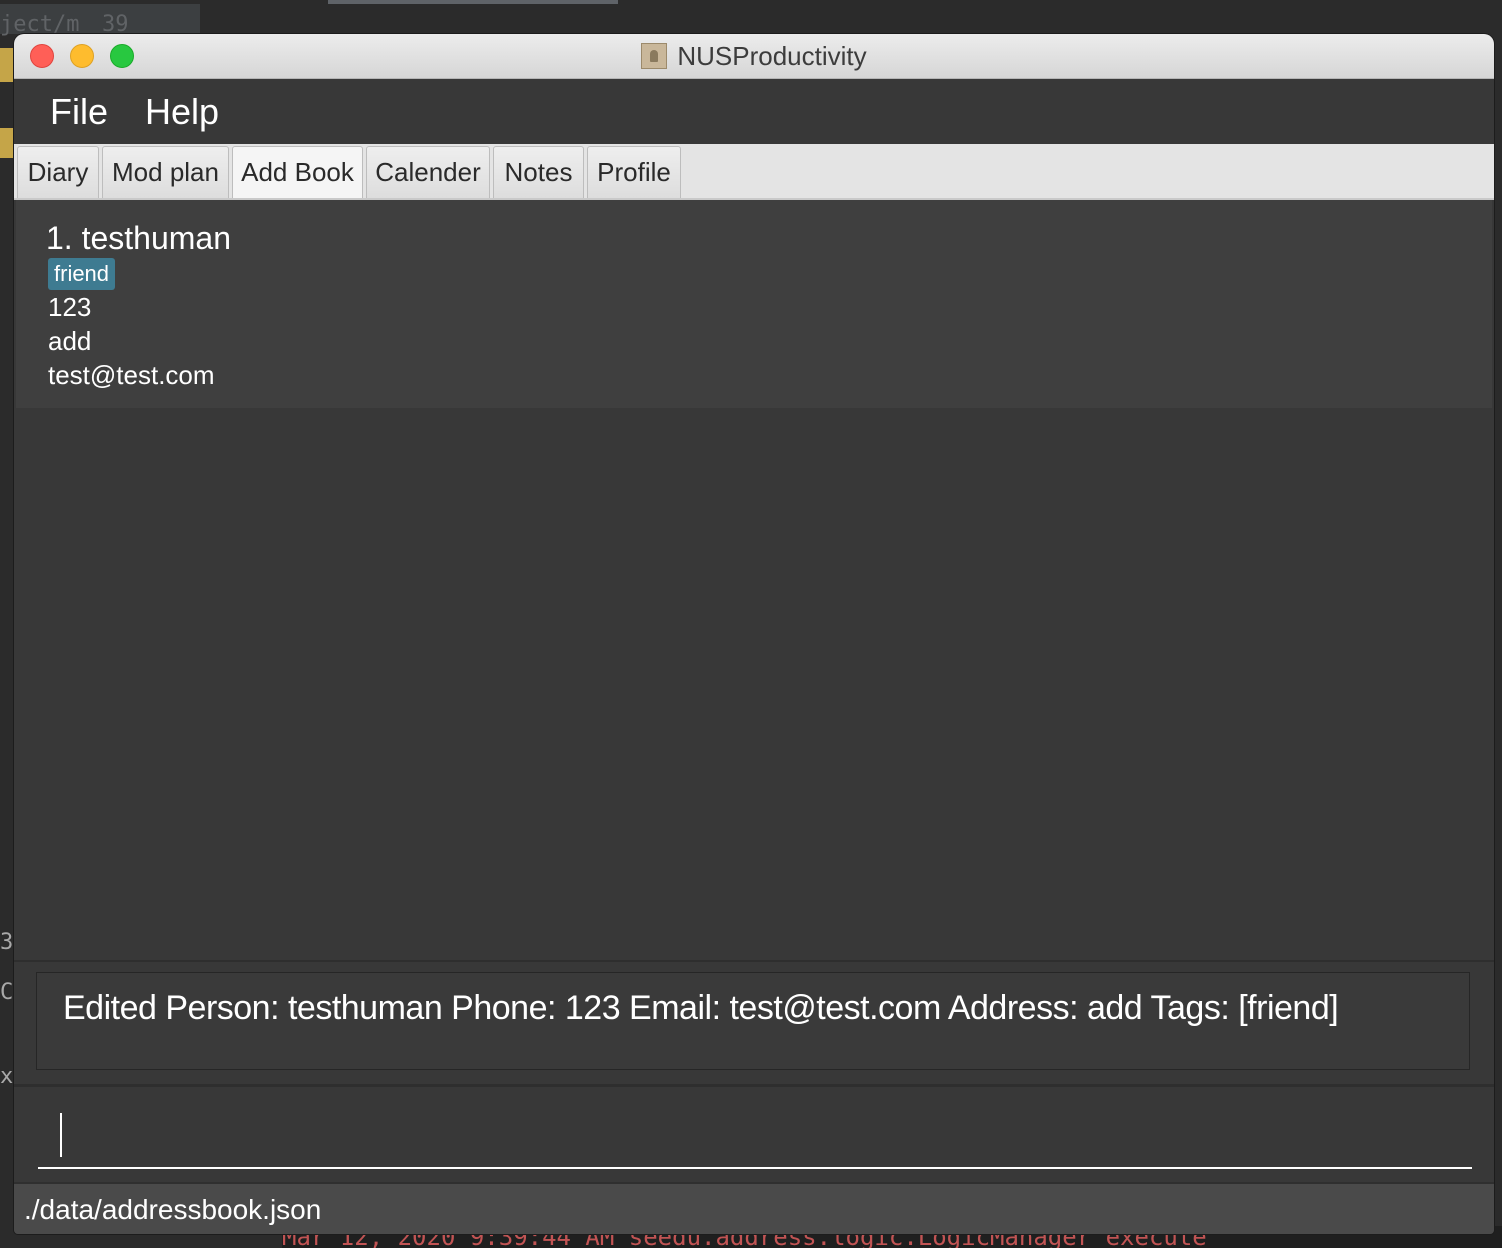 This screenshot has height=1248, width=1502. What do you see at coordinates (297, 172) in the screenshot?
I see `tab-add-book: Add Book` at bounding box center [297, 172].